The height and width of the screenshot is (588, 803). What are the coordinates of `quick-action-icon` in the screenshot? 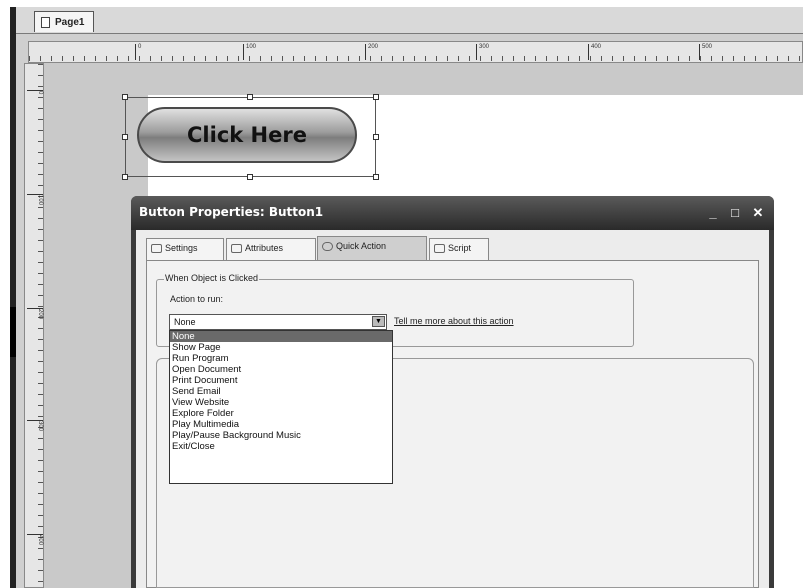 It's located at (327, 247).